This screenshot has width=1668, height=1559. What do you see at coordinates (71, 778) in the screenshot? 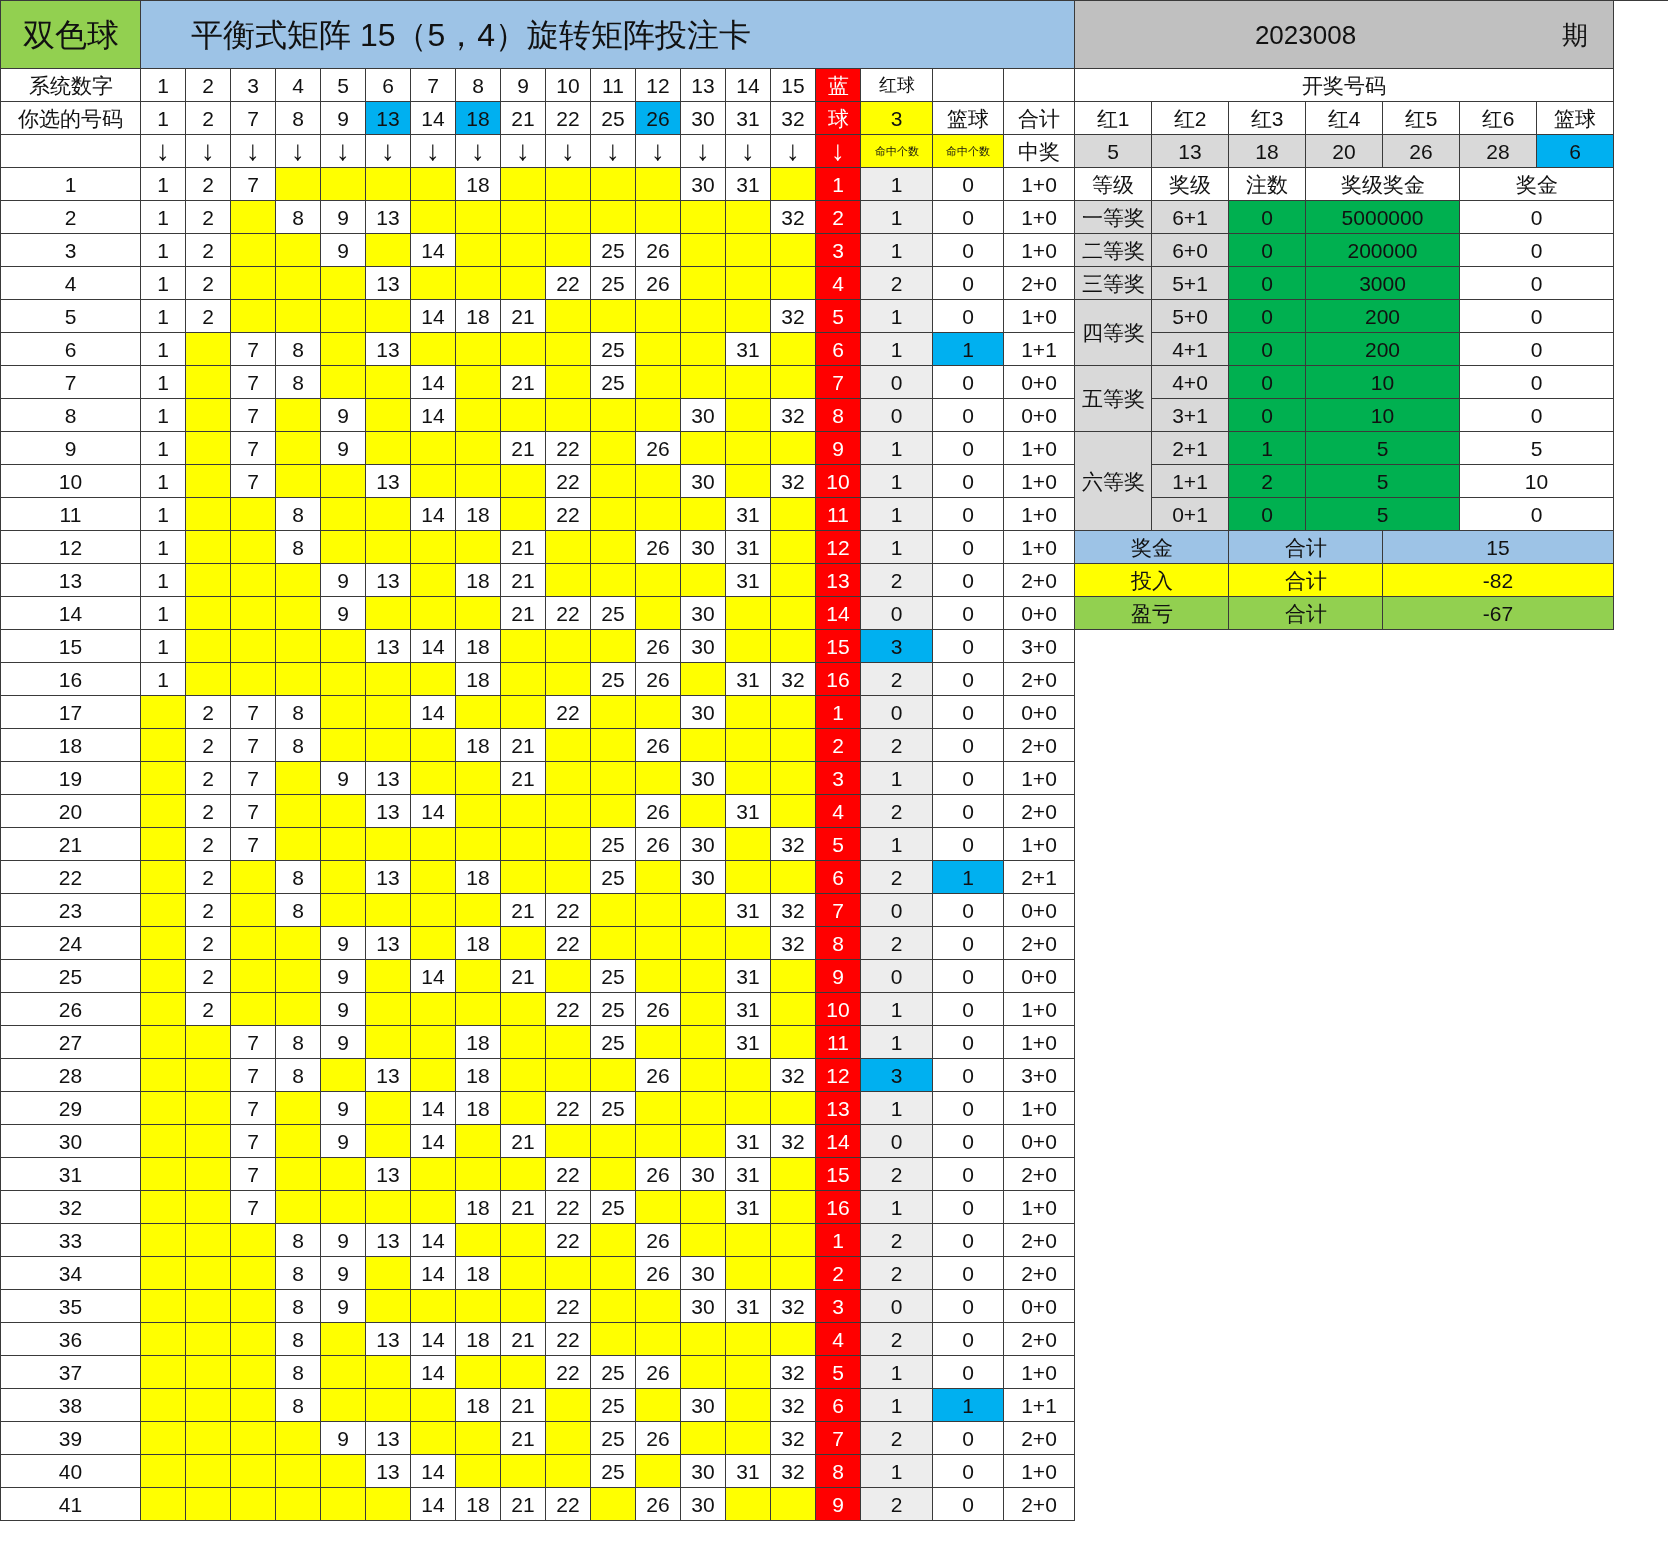
I see `row-number: 19` at bounding box center [71, 778].